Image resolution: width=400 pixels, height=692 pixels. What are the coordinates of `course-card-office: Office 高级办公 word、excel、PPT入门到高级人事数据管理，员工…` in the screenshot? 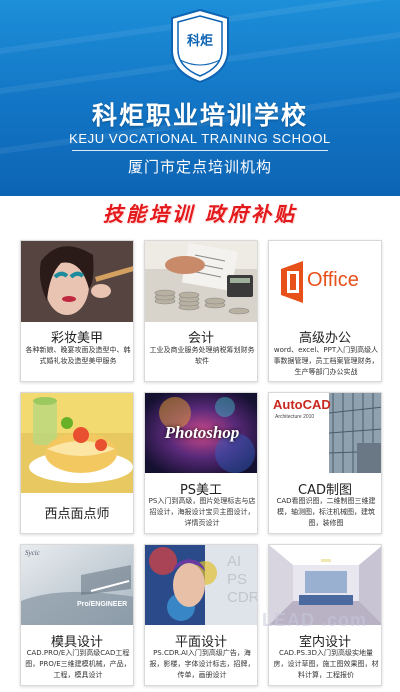 It's located at (325, 311).